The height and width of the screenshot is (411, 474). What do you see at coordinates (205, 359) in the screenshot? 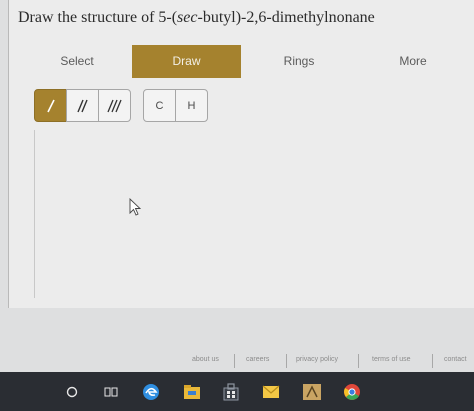
I see `footer-link-about: about us` at bounding box center [205, 359].